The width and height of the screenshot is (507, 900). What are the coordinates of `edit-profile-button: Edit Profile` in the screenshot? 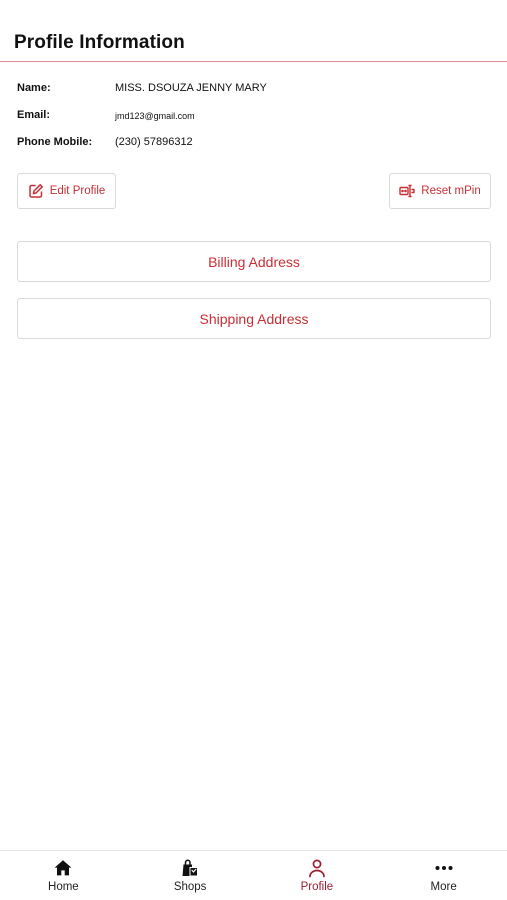 It's located at (66, 191).